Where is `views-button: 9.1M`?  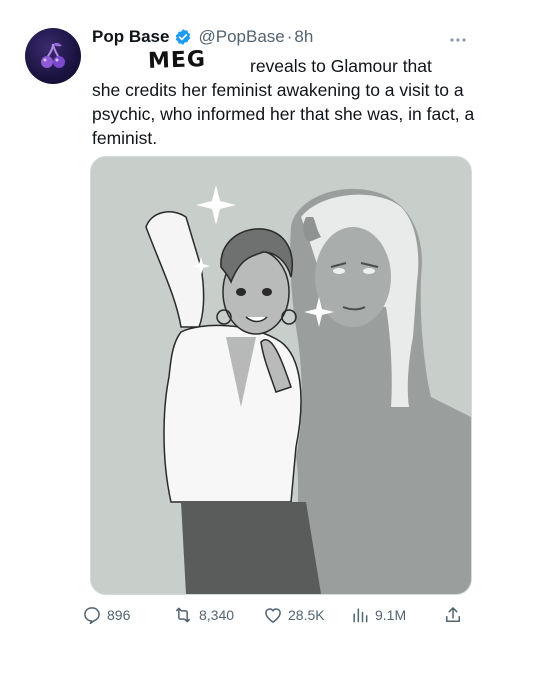
views-button: 9.1M is located at coordinates (378, 615).